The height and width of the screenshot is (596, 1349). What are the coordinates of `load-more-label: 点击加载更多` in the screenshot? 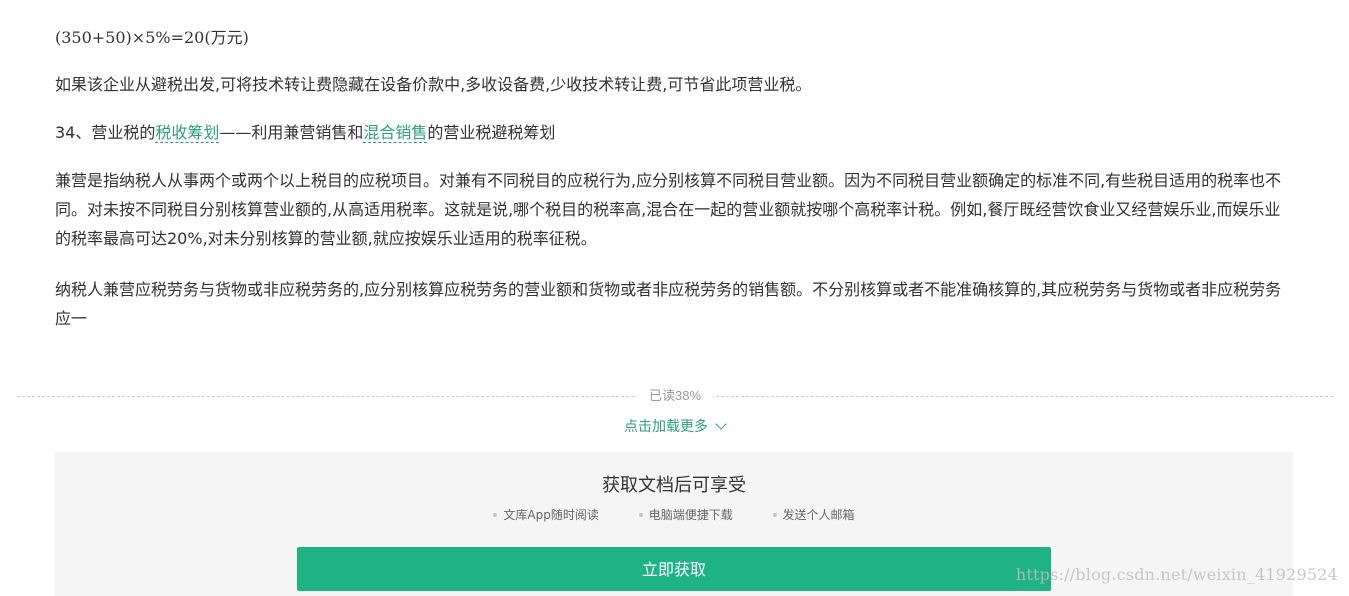 It's located at (666, 427).